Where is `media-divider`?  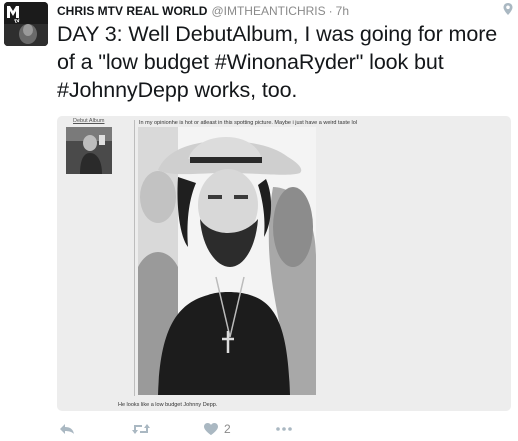
media-divider is located at coordinates (134, 258).